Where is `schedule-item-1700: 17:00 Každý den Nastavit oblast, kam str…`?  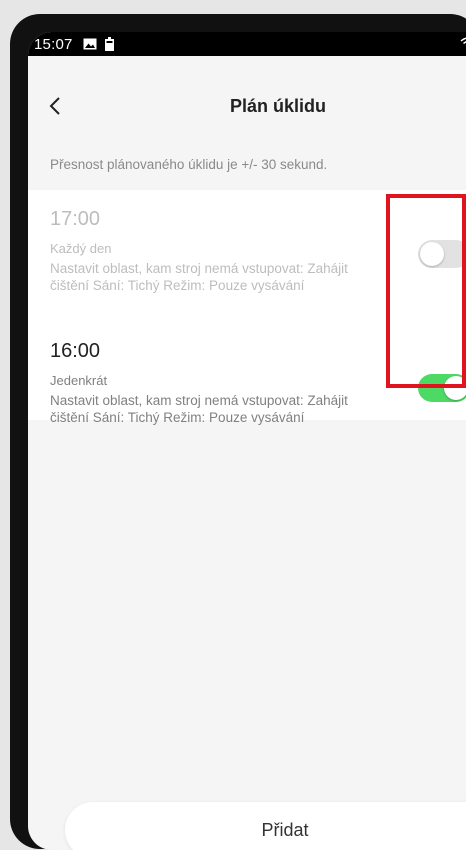 schedule-item-1700: 17:00 Každý den Nastavit oblast, kam str… is located at coordinates (230, 251).